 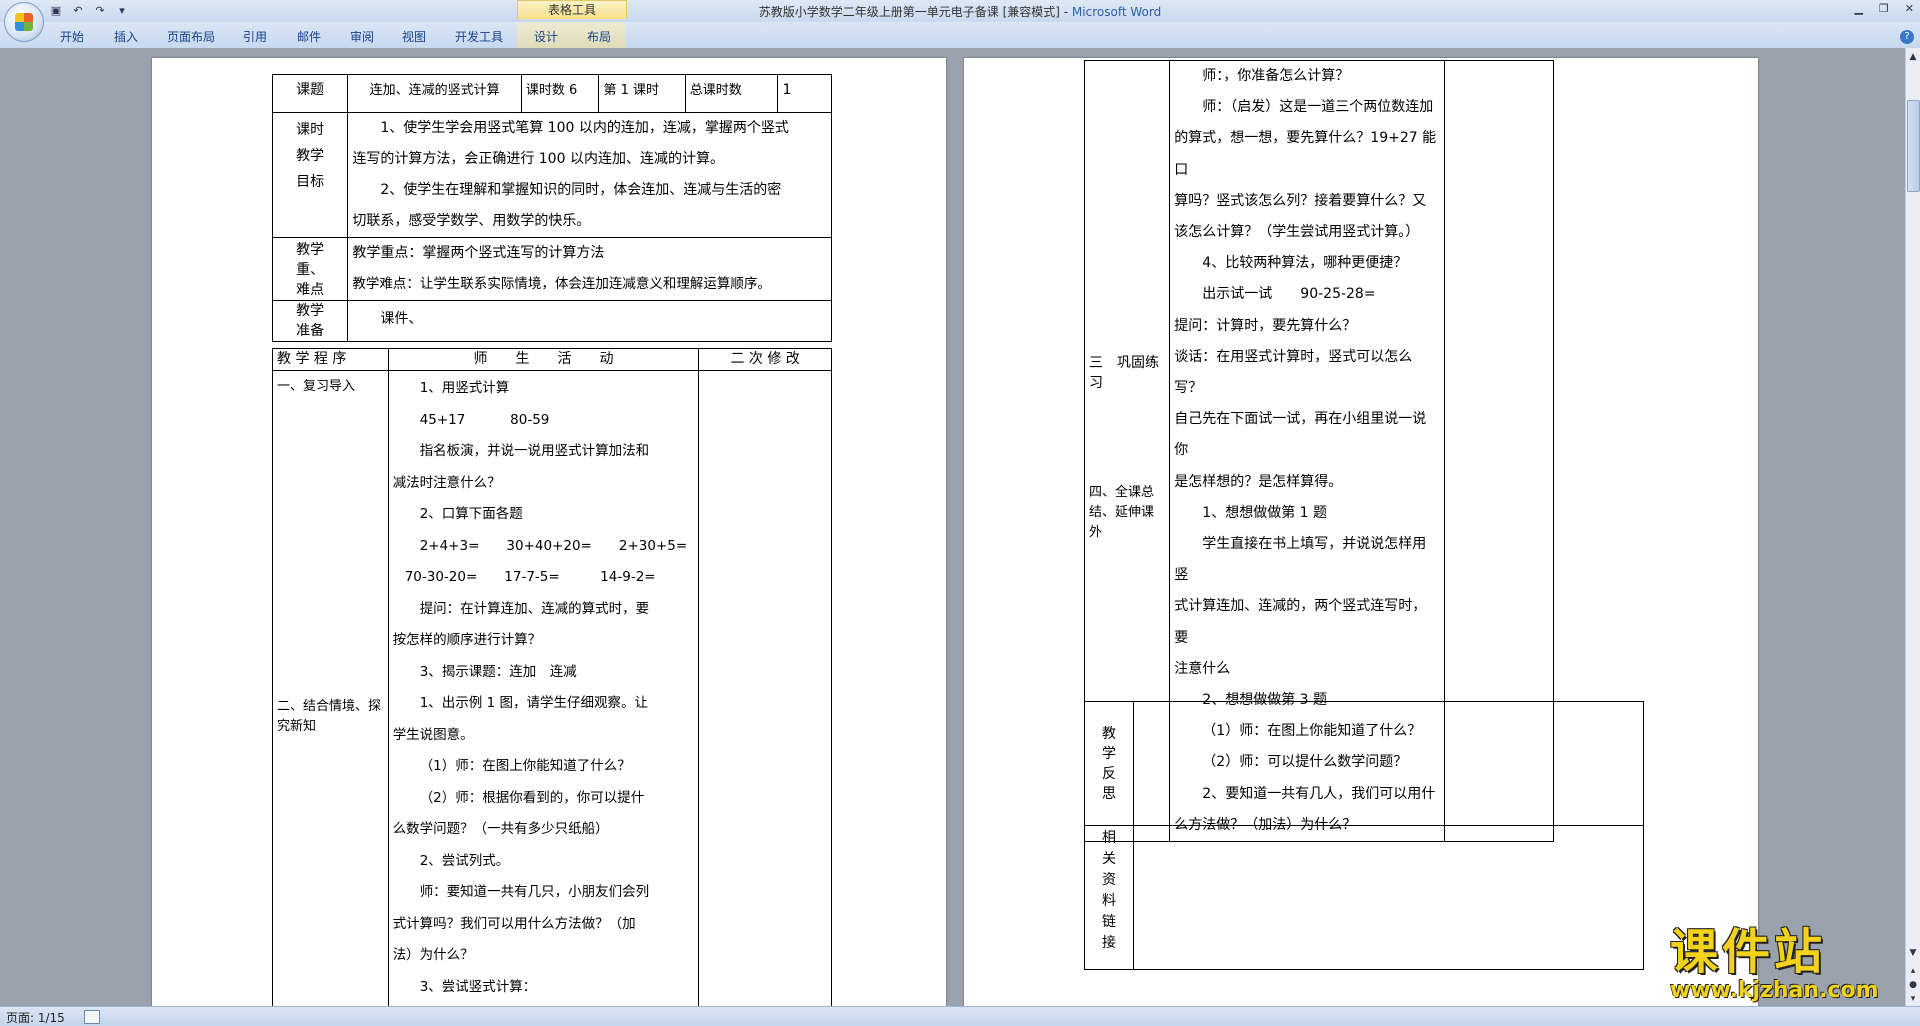 I want to click on activity-line: 减法时注意什么？, so click(x=446, y=482).